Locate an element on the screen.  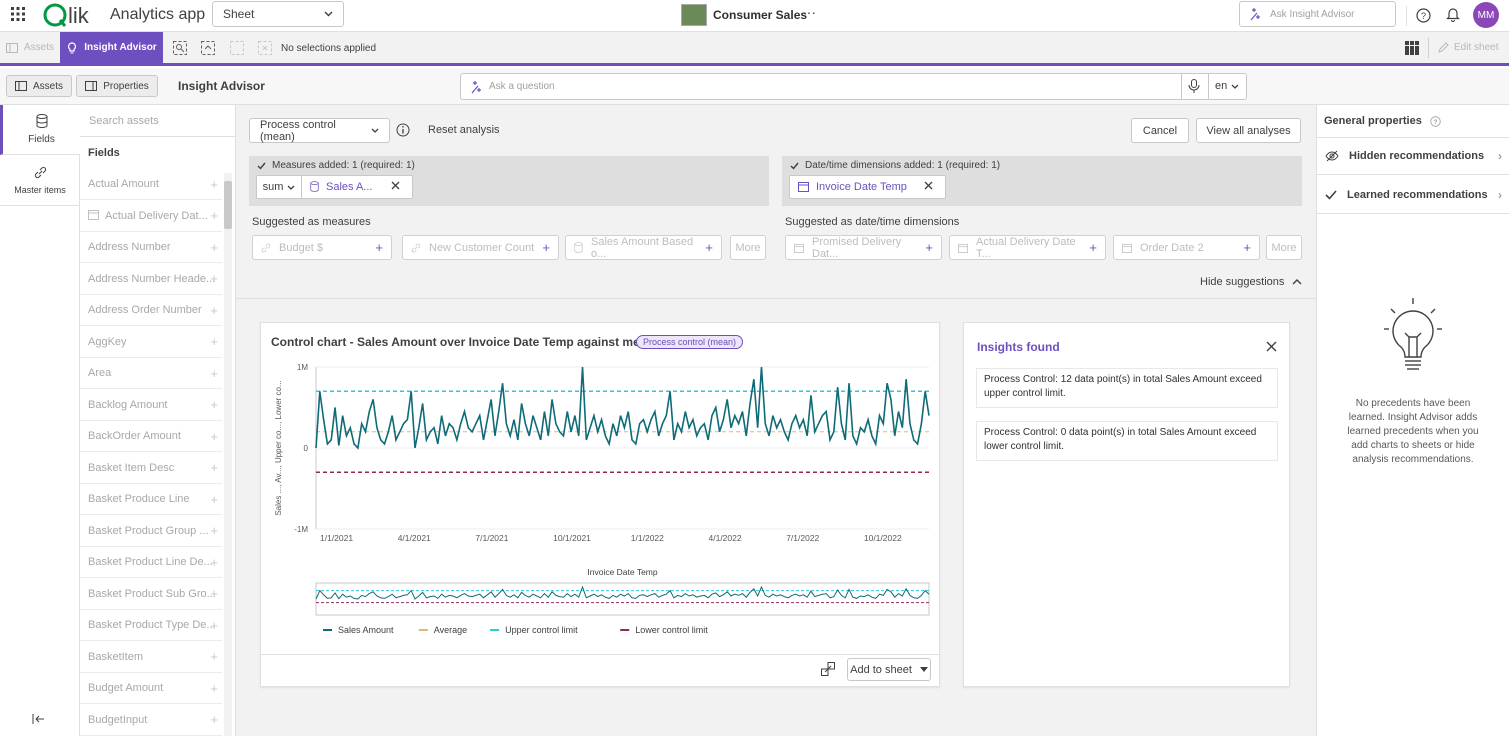
field-list-item: Basket Item Desc + is located at coordinates (151, 468).